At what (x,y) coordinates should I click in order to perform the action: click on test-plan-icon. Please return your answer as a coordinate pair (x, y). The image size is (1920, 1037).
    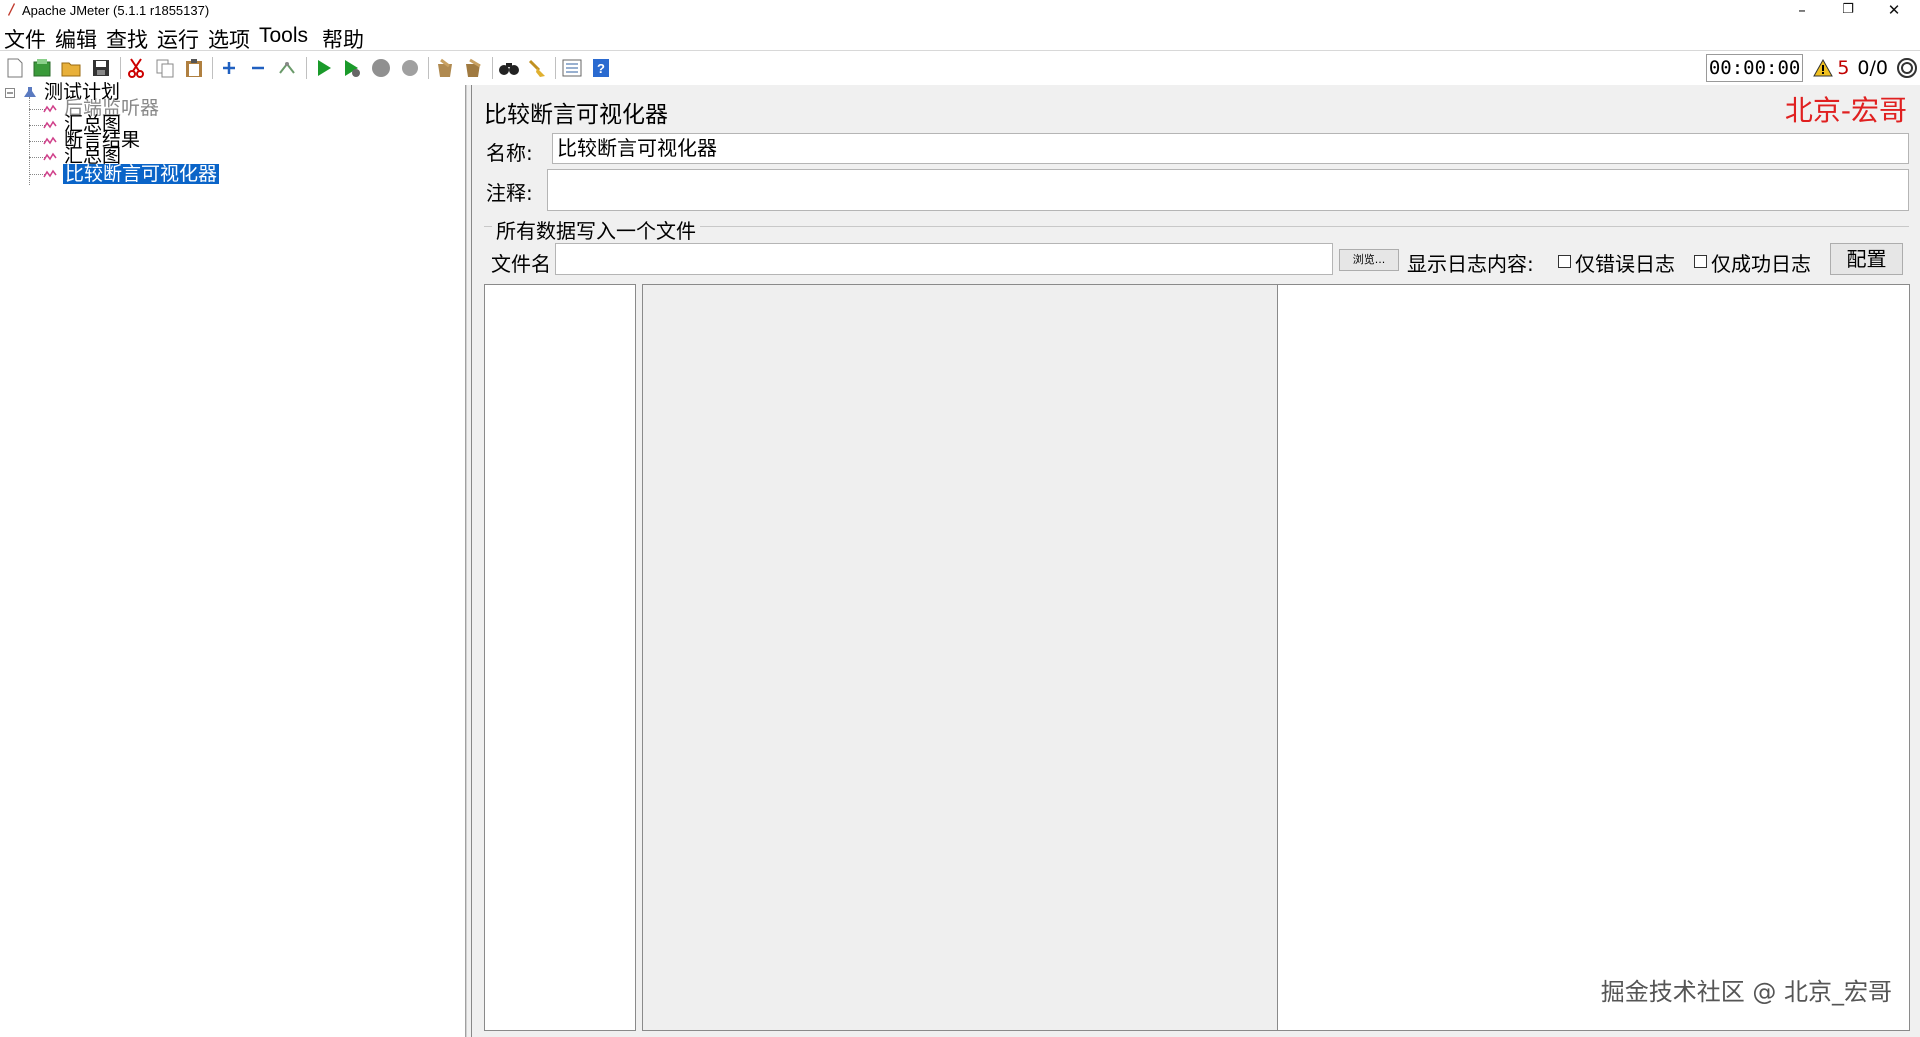
    Looking at the image, I should click on (30, 92).